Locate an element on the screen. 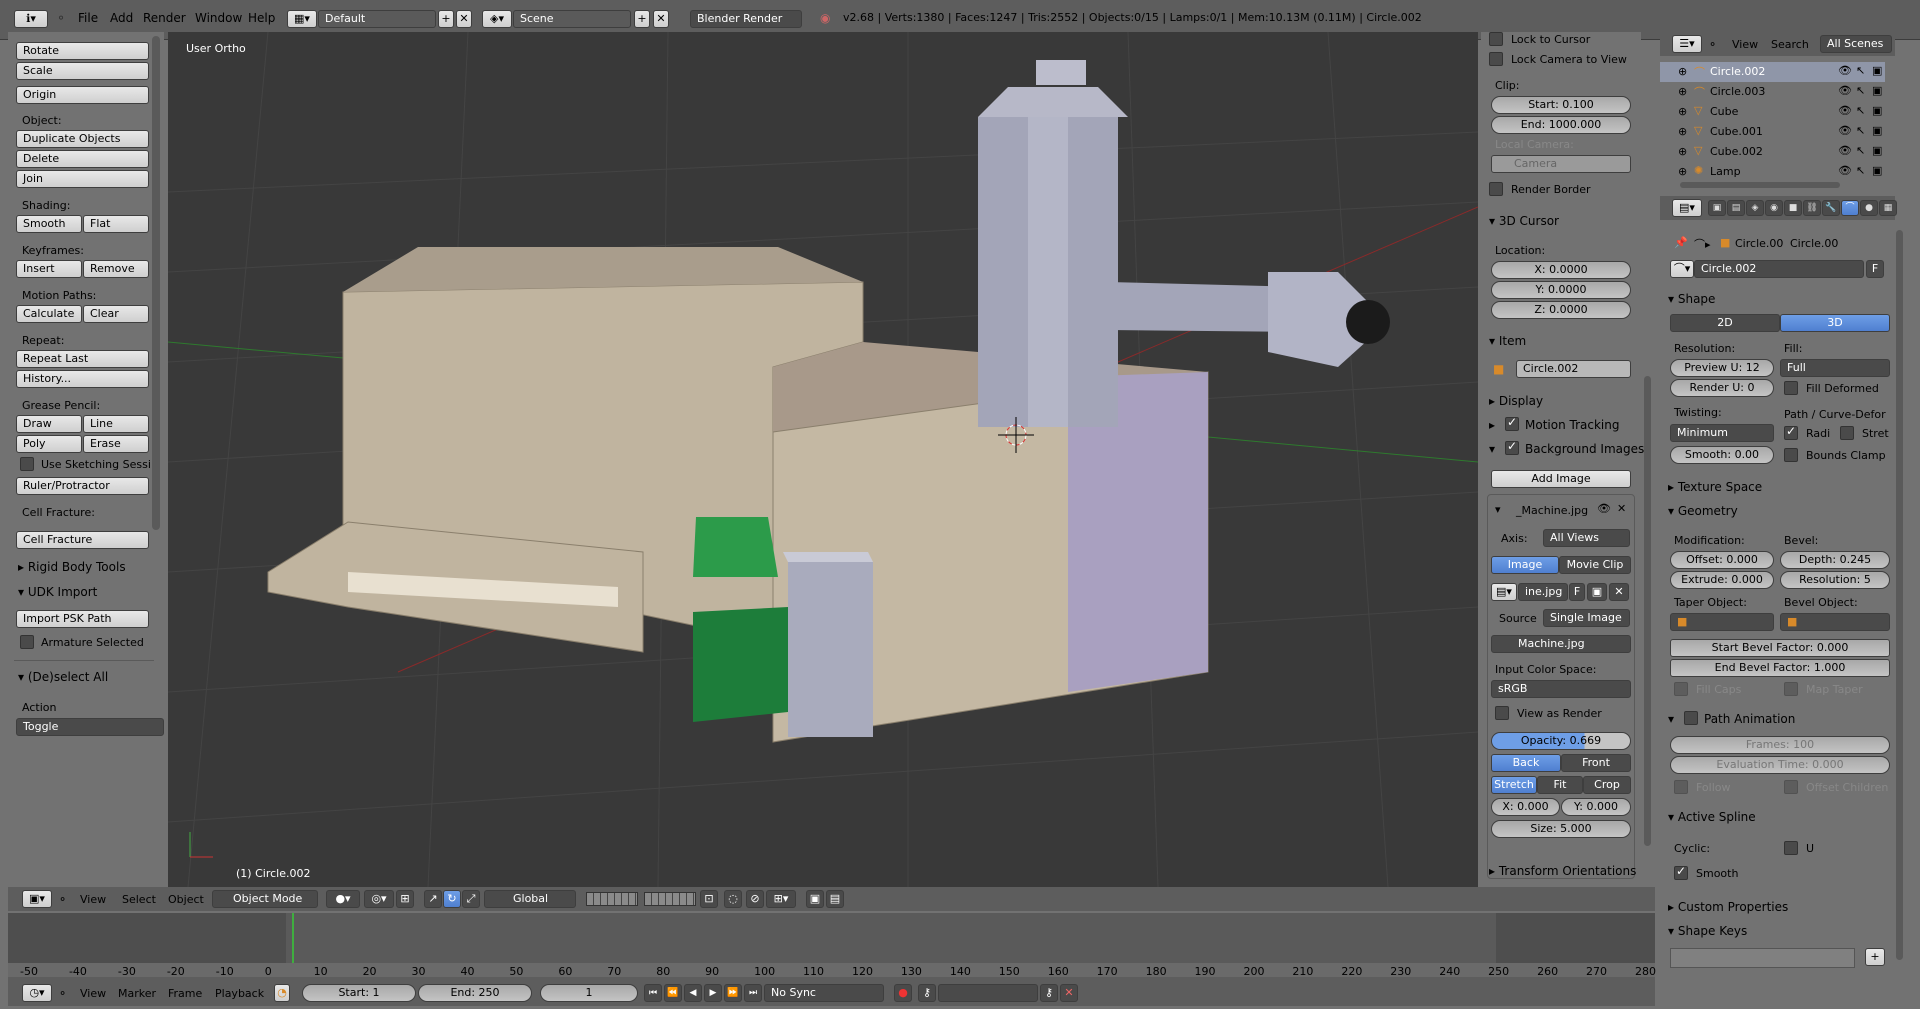 The image size is (1920, 1009). view-menu: View is located at coordinates (93, 899).